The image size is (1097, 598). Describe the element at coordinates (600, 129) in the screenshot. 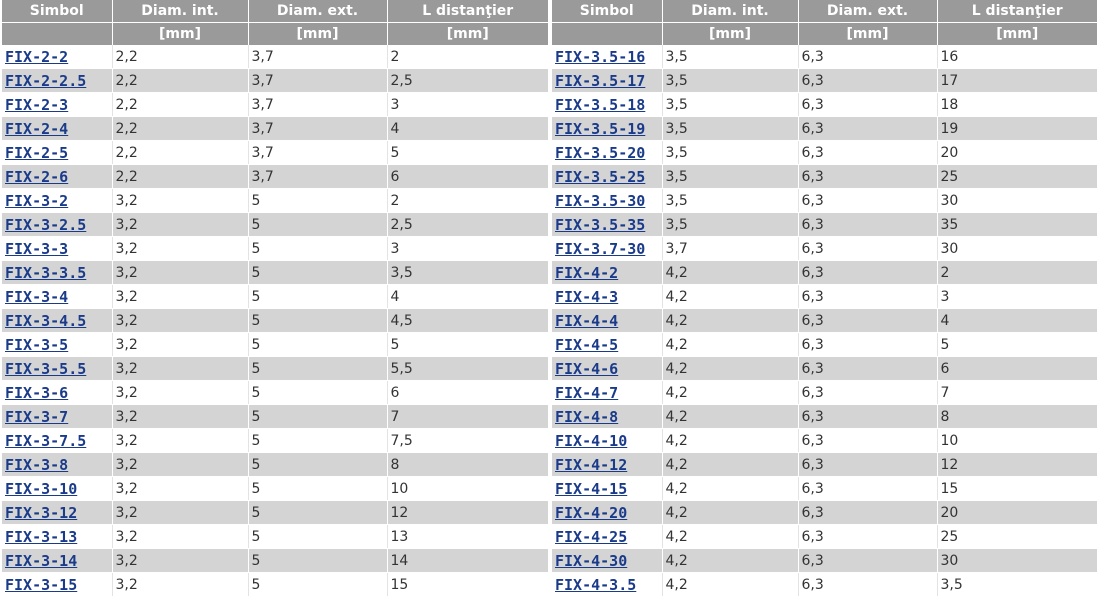

I see `product-link: FIX-3.5-19` at that location.